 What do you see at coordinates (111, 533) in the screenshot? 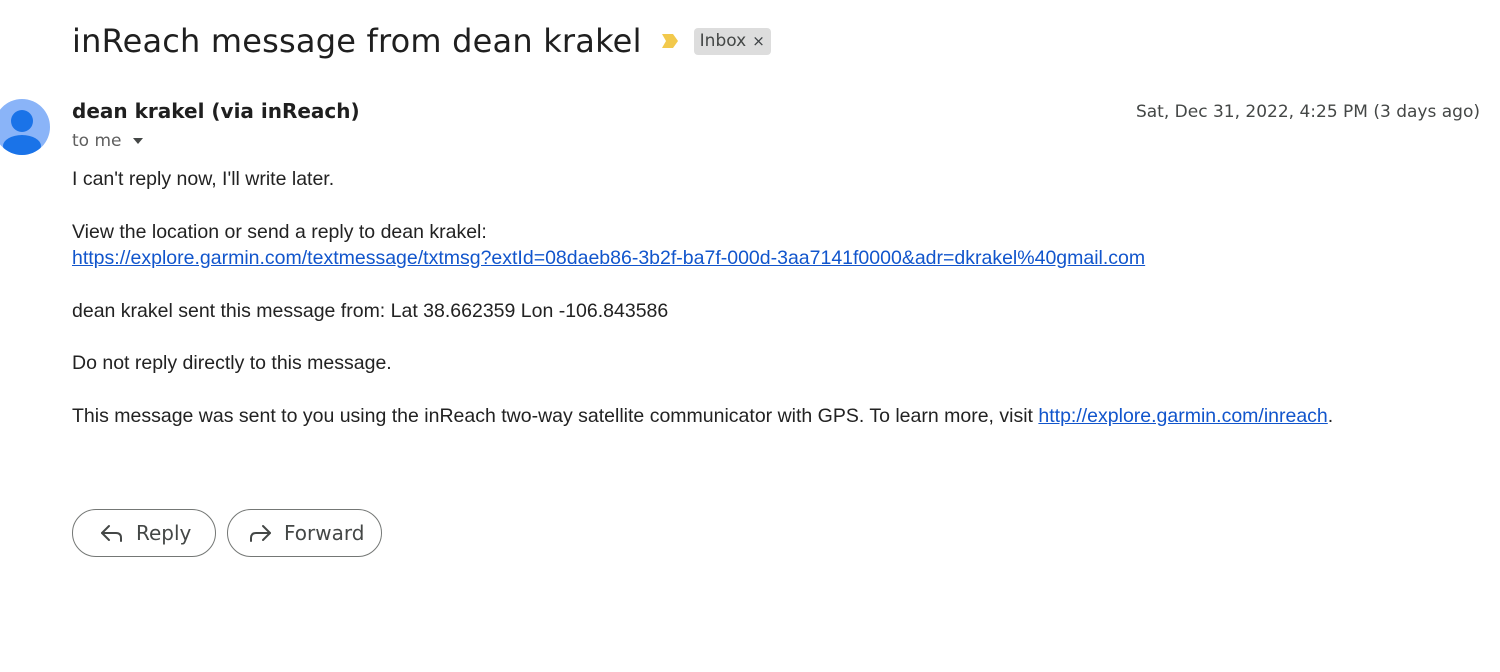
I see `reply-icon` at bounding box center [111, 533].